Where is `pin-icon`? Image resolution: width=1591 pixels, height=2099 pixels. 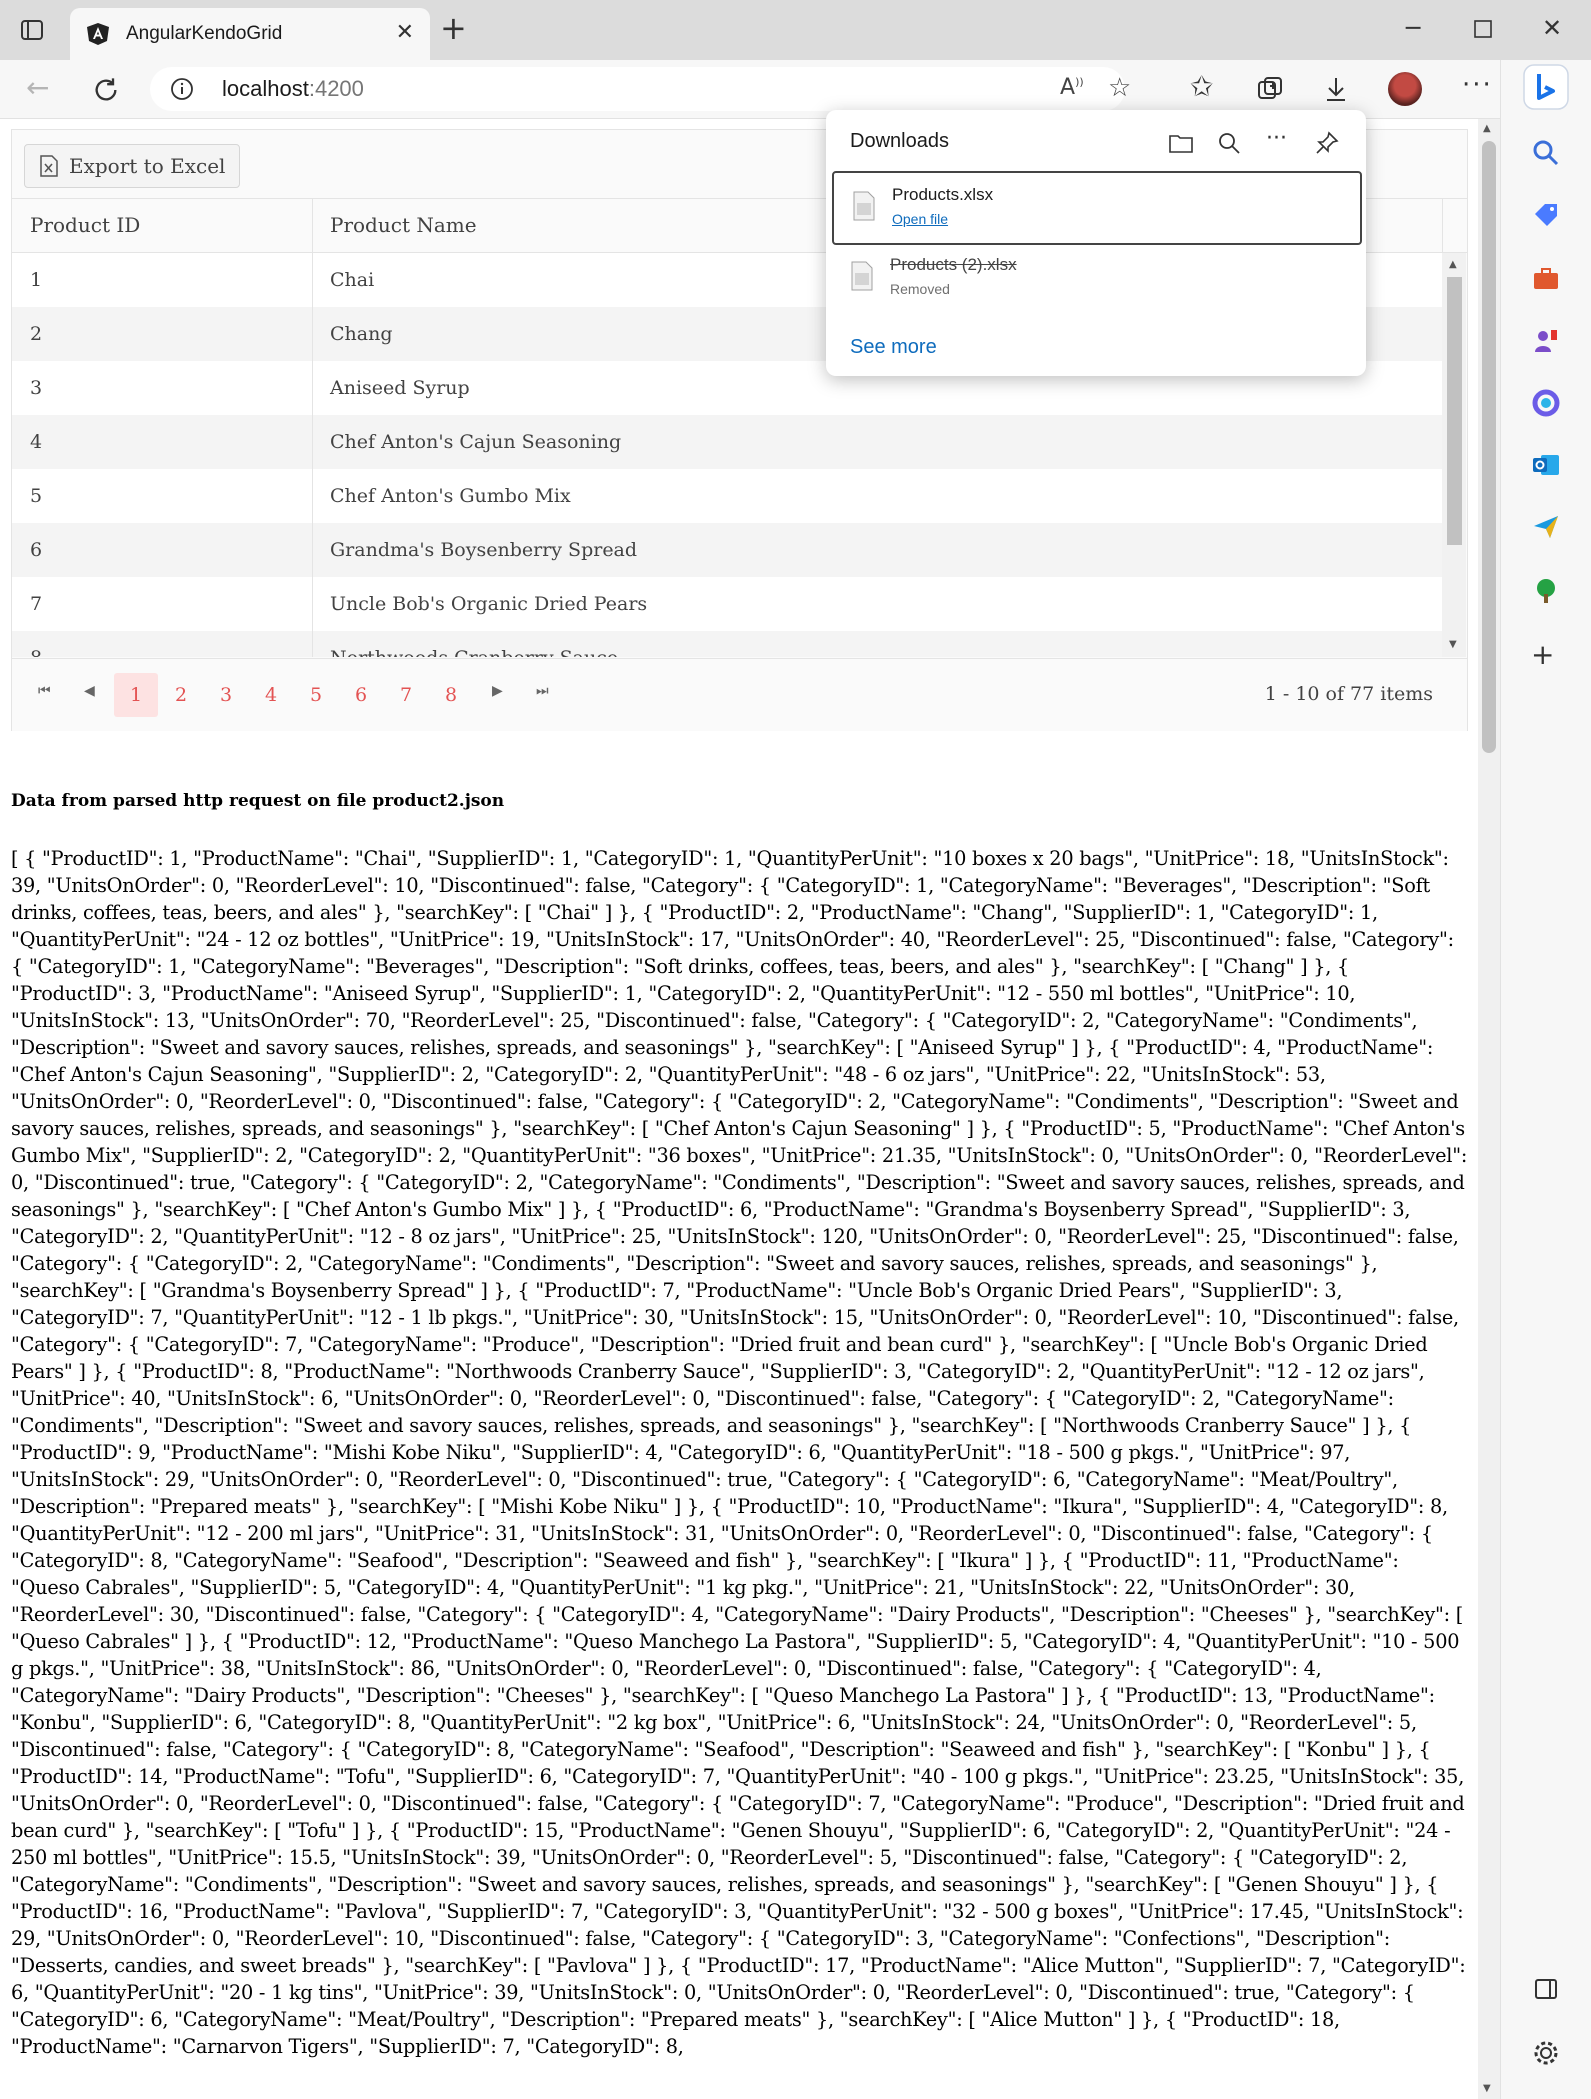 pin-icon is located at coordinates (1327, 143).